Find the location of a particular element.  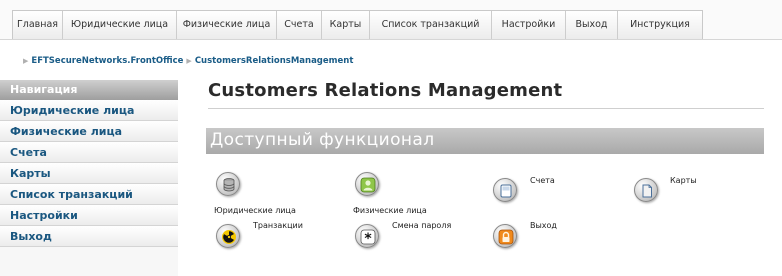

sidebar-item-individuals: Физические лица is located at coordinates (89, 131).